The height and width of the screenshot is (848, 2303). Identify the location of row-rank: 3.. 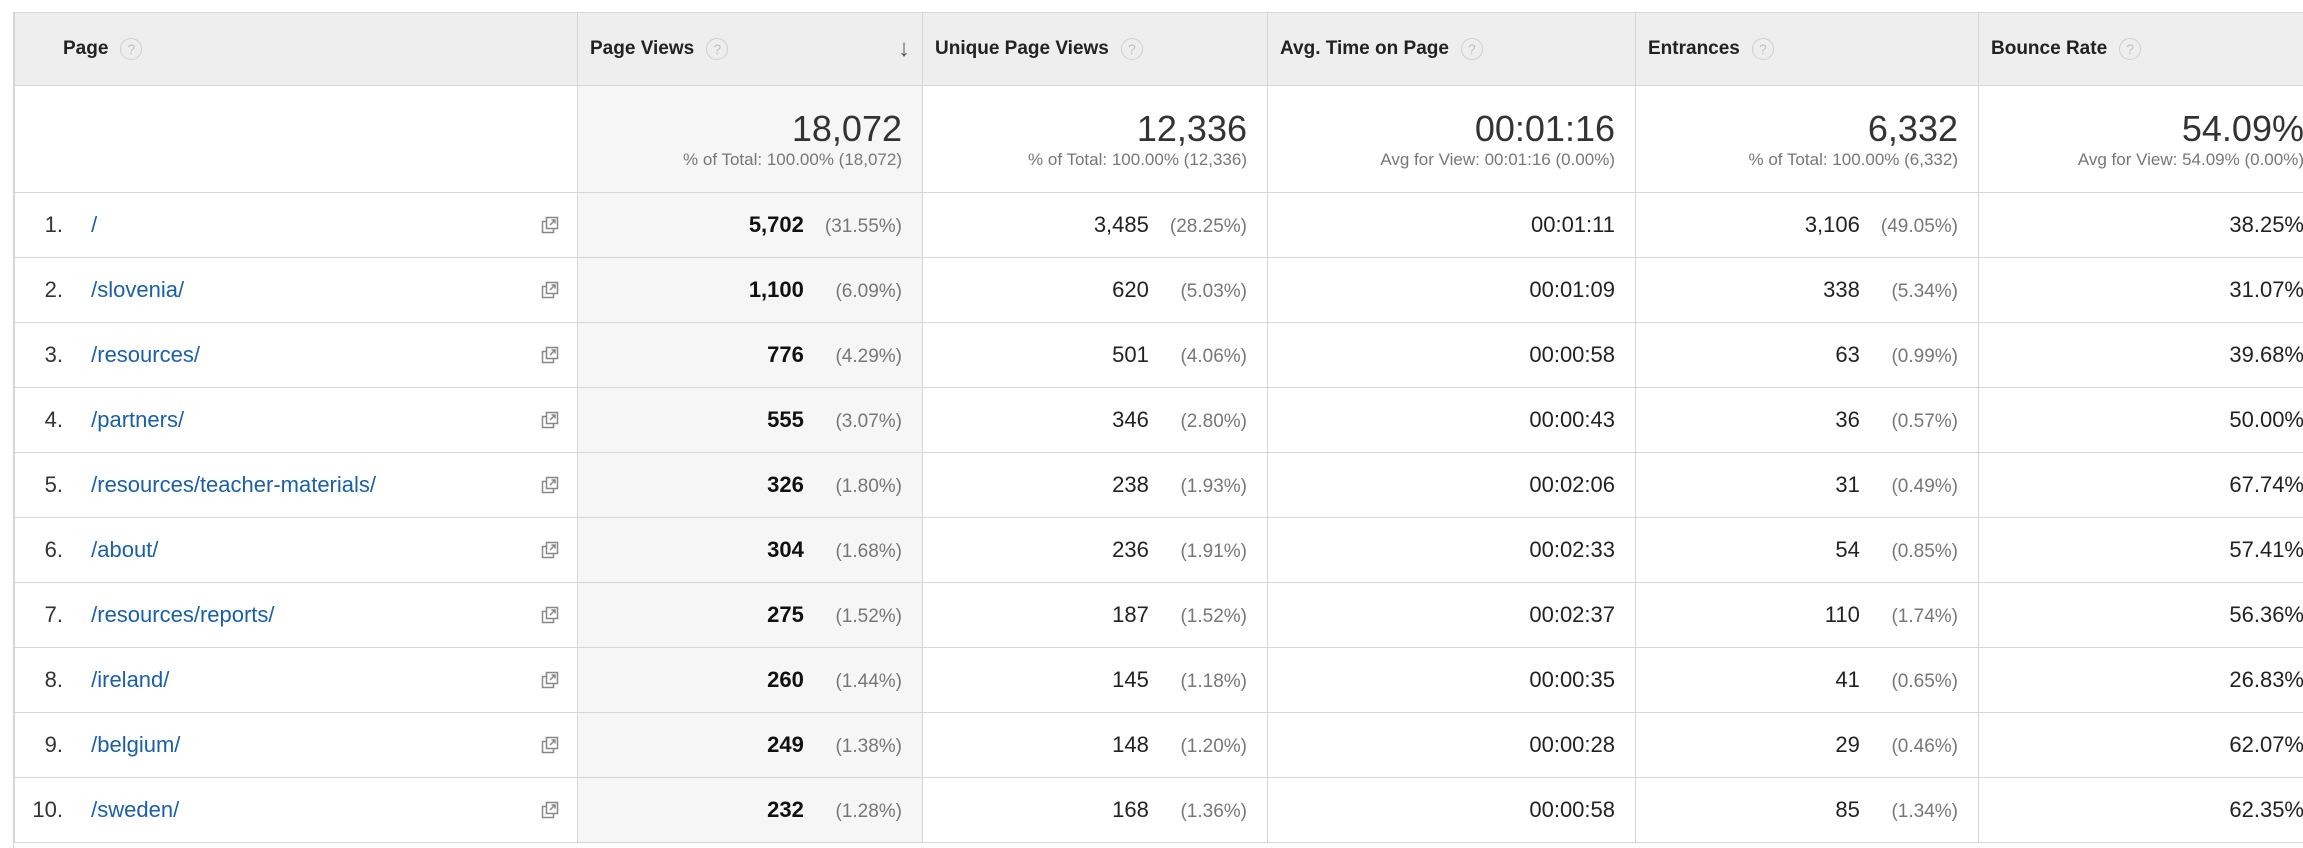
(53, 354).